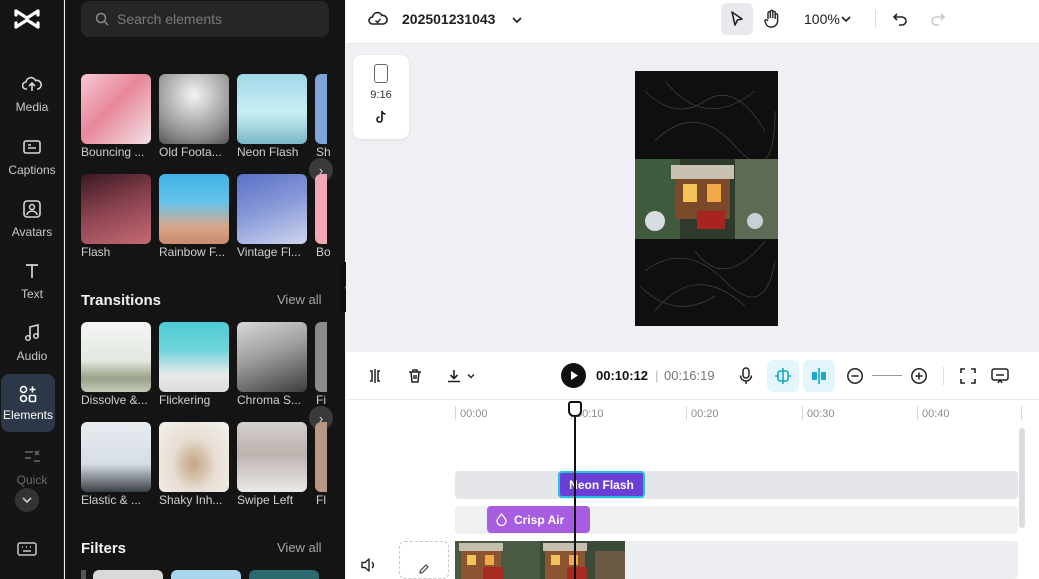 The image size is (1039, 579). What do you see at coordinates (32, 147) in the screenshot?
I see `captions-icon` at bounding box center [32, 147].